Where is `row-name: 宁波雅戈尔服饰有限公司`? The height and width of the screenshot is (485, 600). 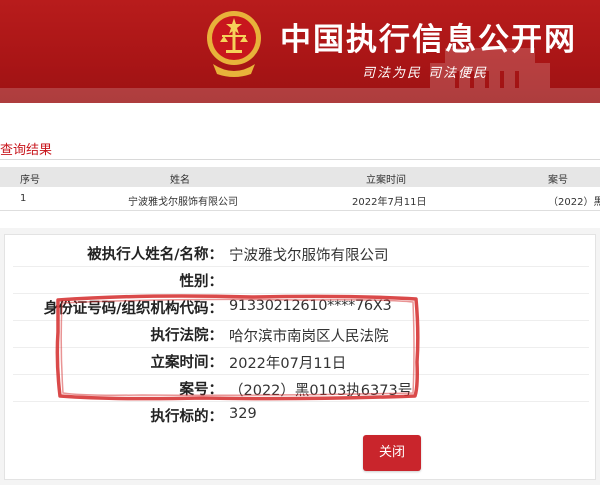
row-name: 宁波雅戈尔服饰有限公司 is located at coordinates (183, 202).